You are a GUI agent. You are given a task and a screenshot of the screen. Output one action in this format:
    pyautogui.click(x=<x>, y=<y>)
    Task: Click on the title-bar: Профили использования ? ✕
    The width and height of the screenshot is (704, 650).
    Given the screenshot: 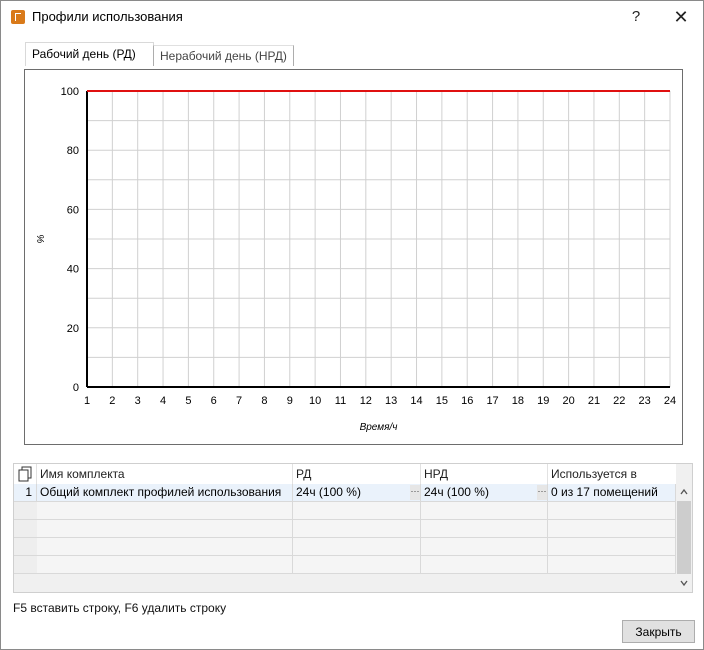 What is the action you would take?
    pyautogui.click(x=352, y=17)
    